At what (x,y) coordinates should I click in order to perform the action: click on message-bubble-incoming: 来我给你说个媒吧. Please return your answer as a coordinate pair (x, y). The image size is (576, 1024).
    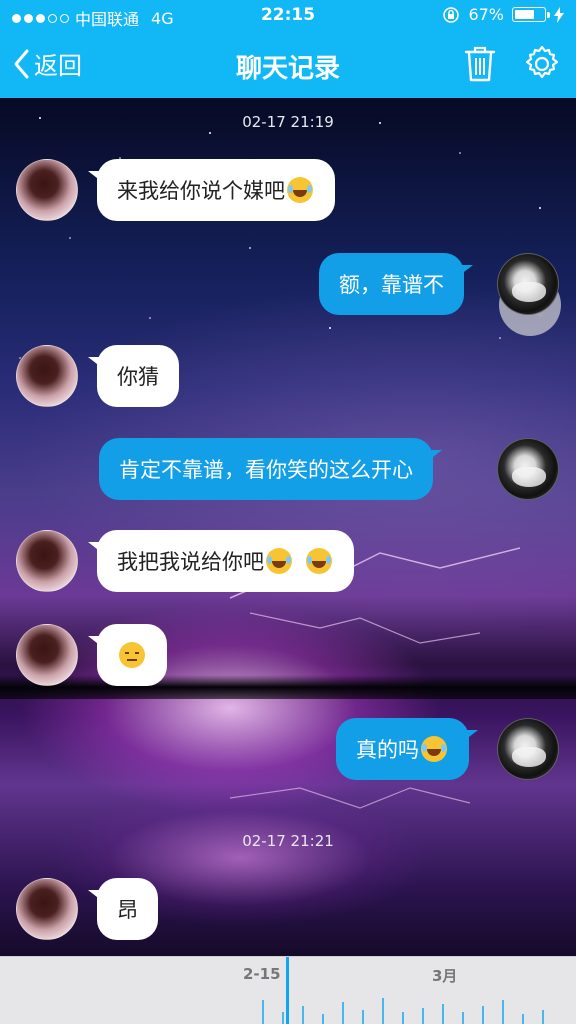
    Looking at the image, I should click on (216, 190).